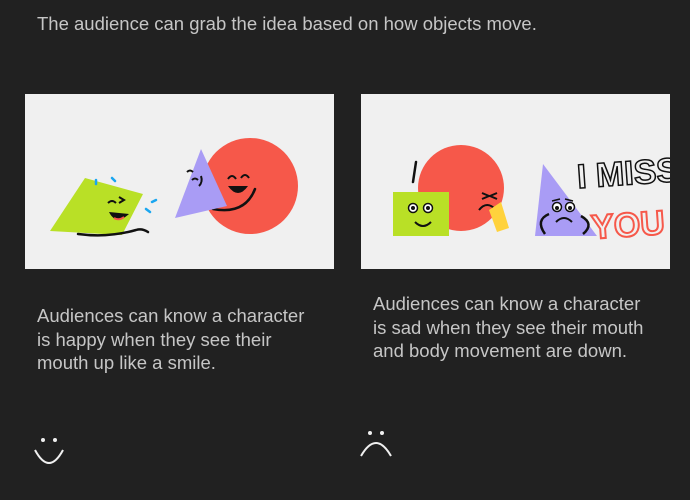  What do you see at coordinates (49, 451) in the screenshot?
I see `smile-icon` at bounding box center [49, 451].